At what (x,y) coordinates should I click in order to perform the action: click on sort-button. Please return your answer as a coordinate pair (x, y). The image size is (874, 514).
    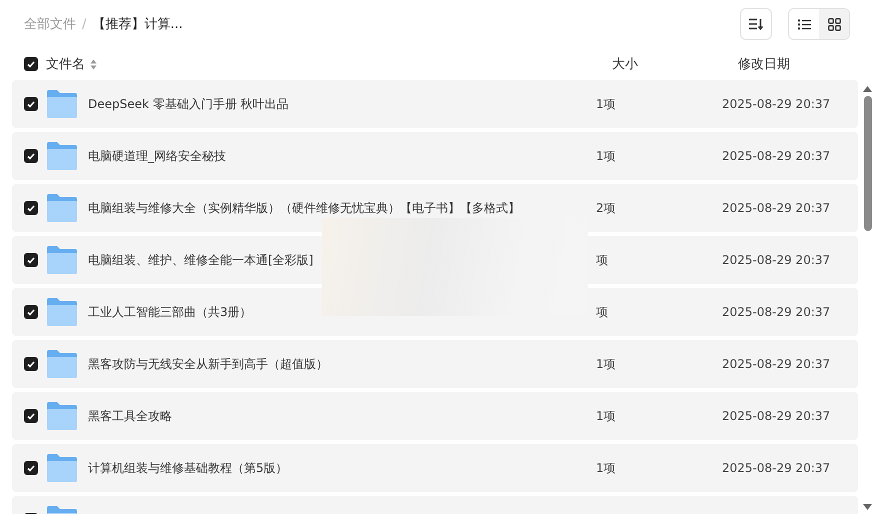
    Looking at the image, I should click on (756, 24).